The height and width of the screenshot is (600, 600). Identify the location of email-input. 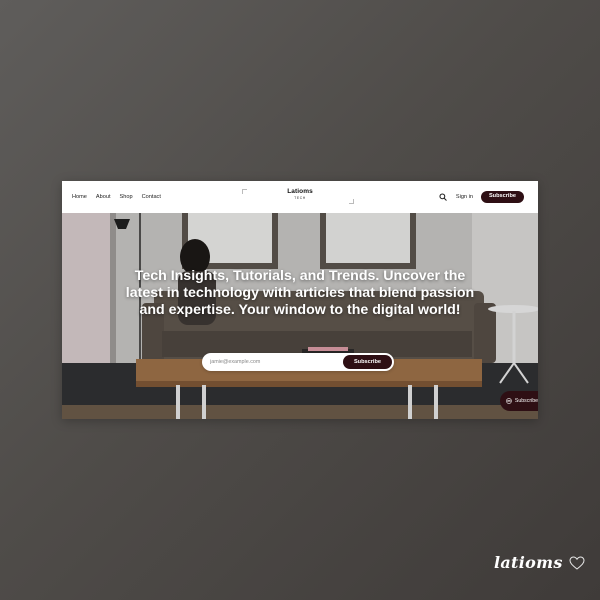
(272, 362).